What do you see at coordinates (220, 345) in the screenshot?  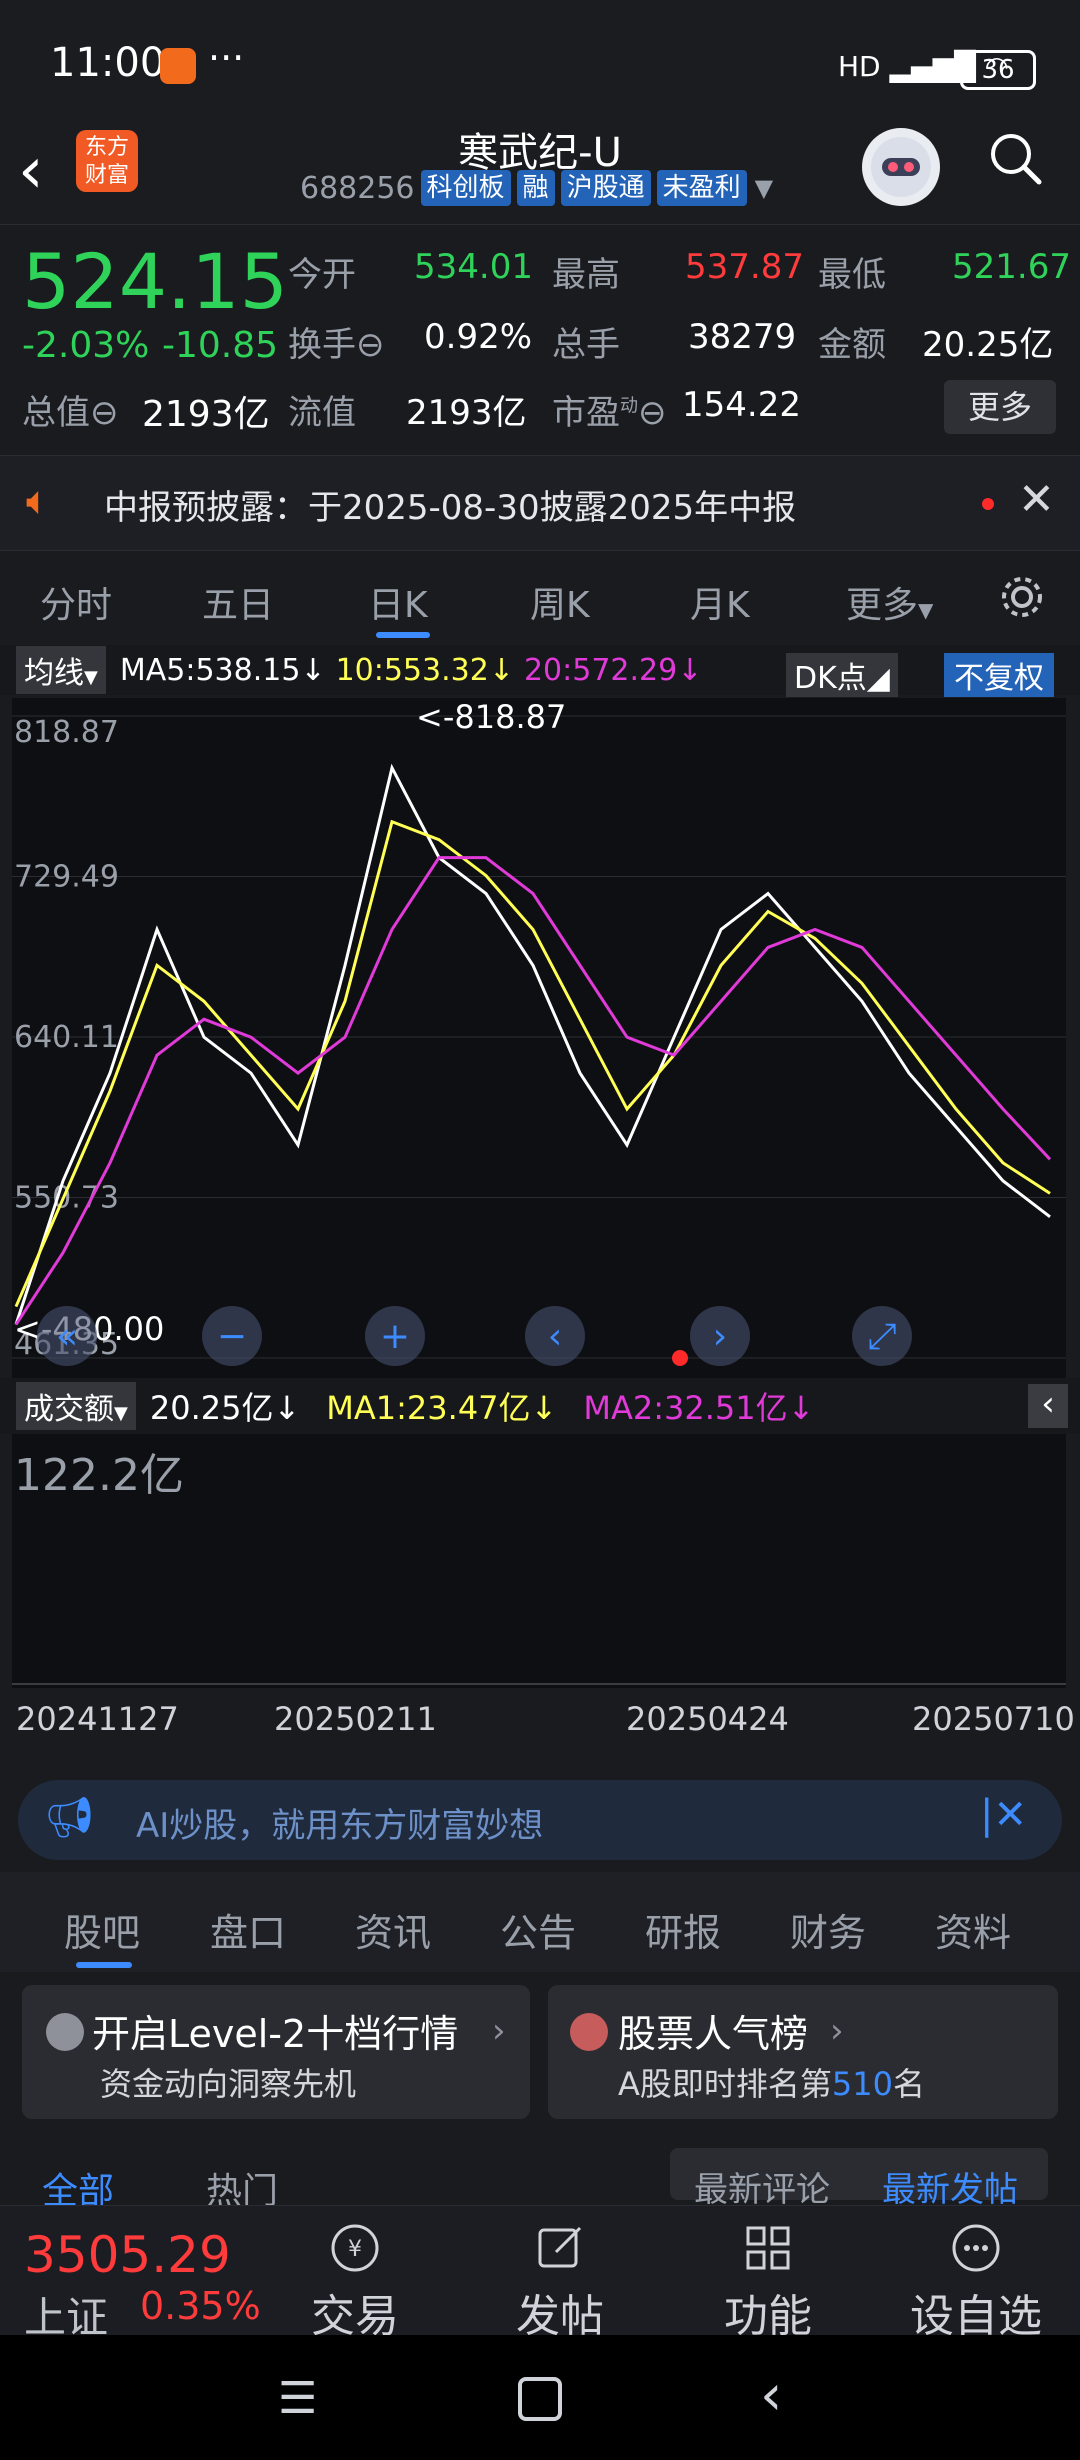 I see `change-amount: -10.85` at bounding box center [220, 345].